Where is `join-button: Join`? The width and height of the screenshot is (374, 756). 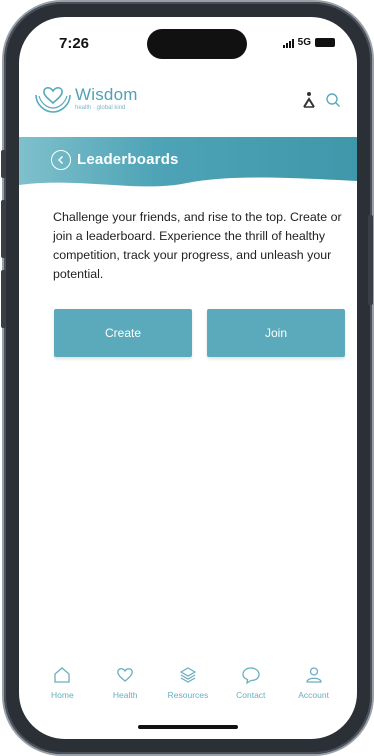
join-button: Join is located at coordinates (276, 333).